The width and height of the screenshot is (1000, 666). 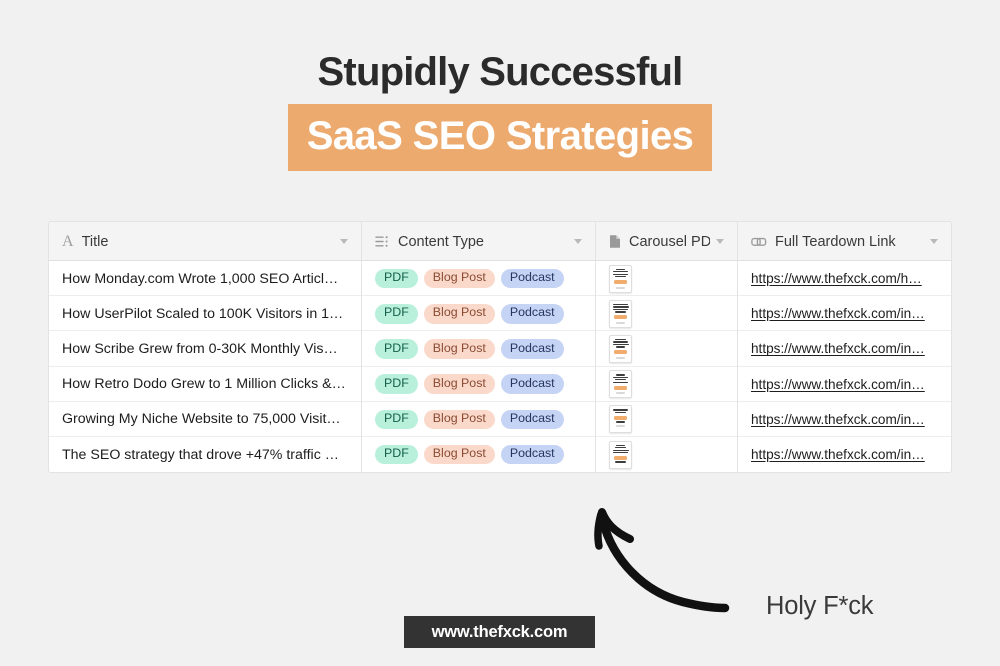 What do you see at coordinates (835, 241) in the screenshot?
I see `column-header-full-teardown-link-label: Full Teardown Link` at bounding box center [835, 241].